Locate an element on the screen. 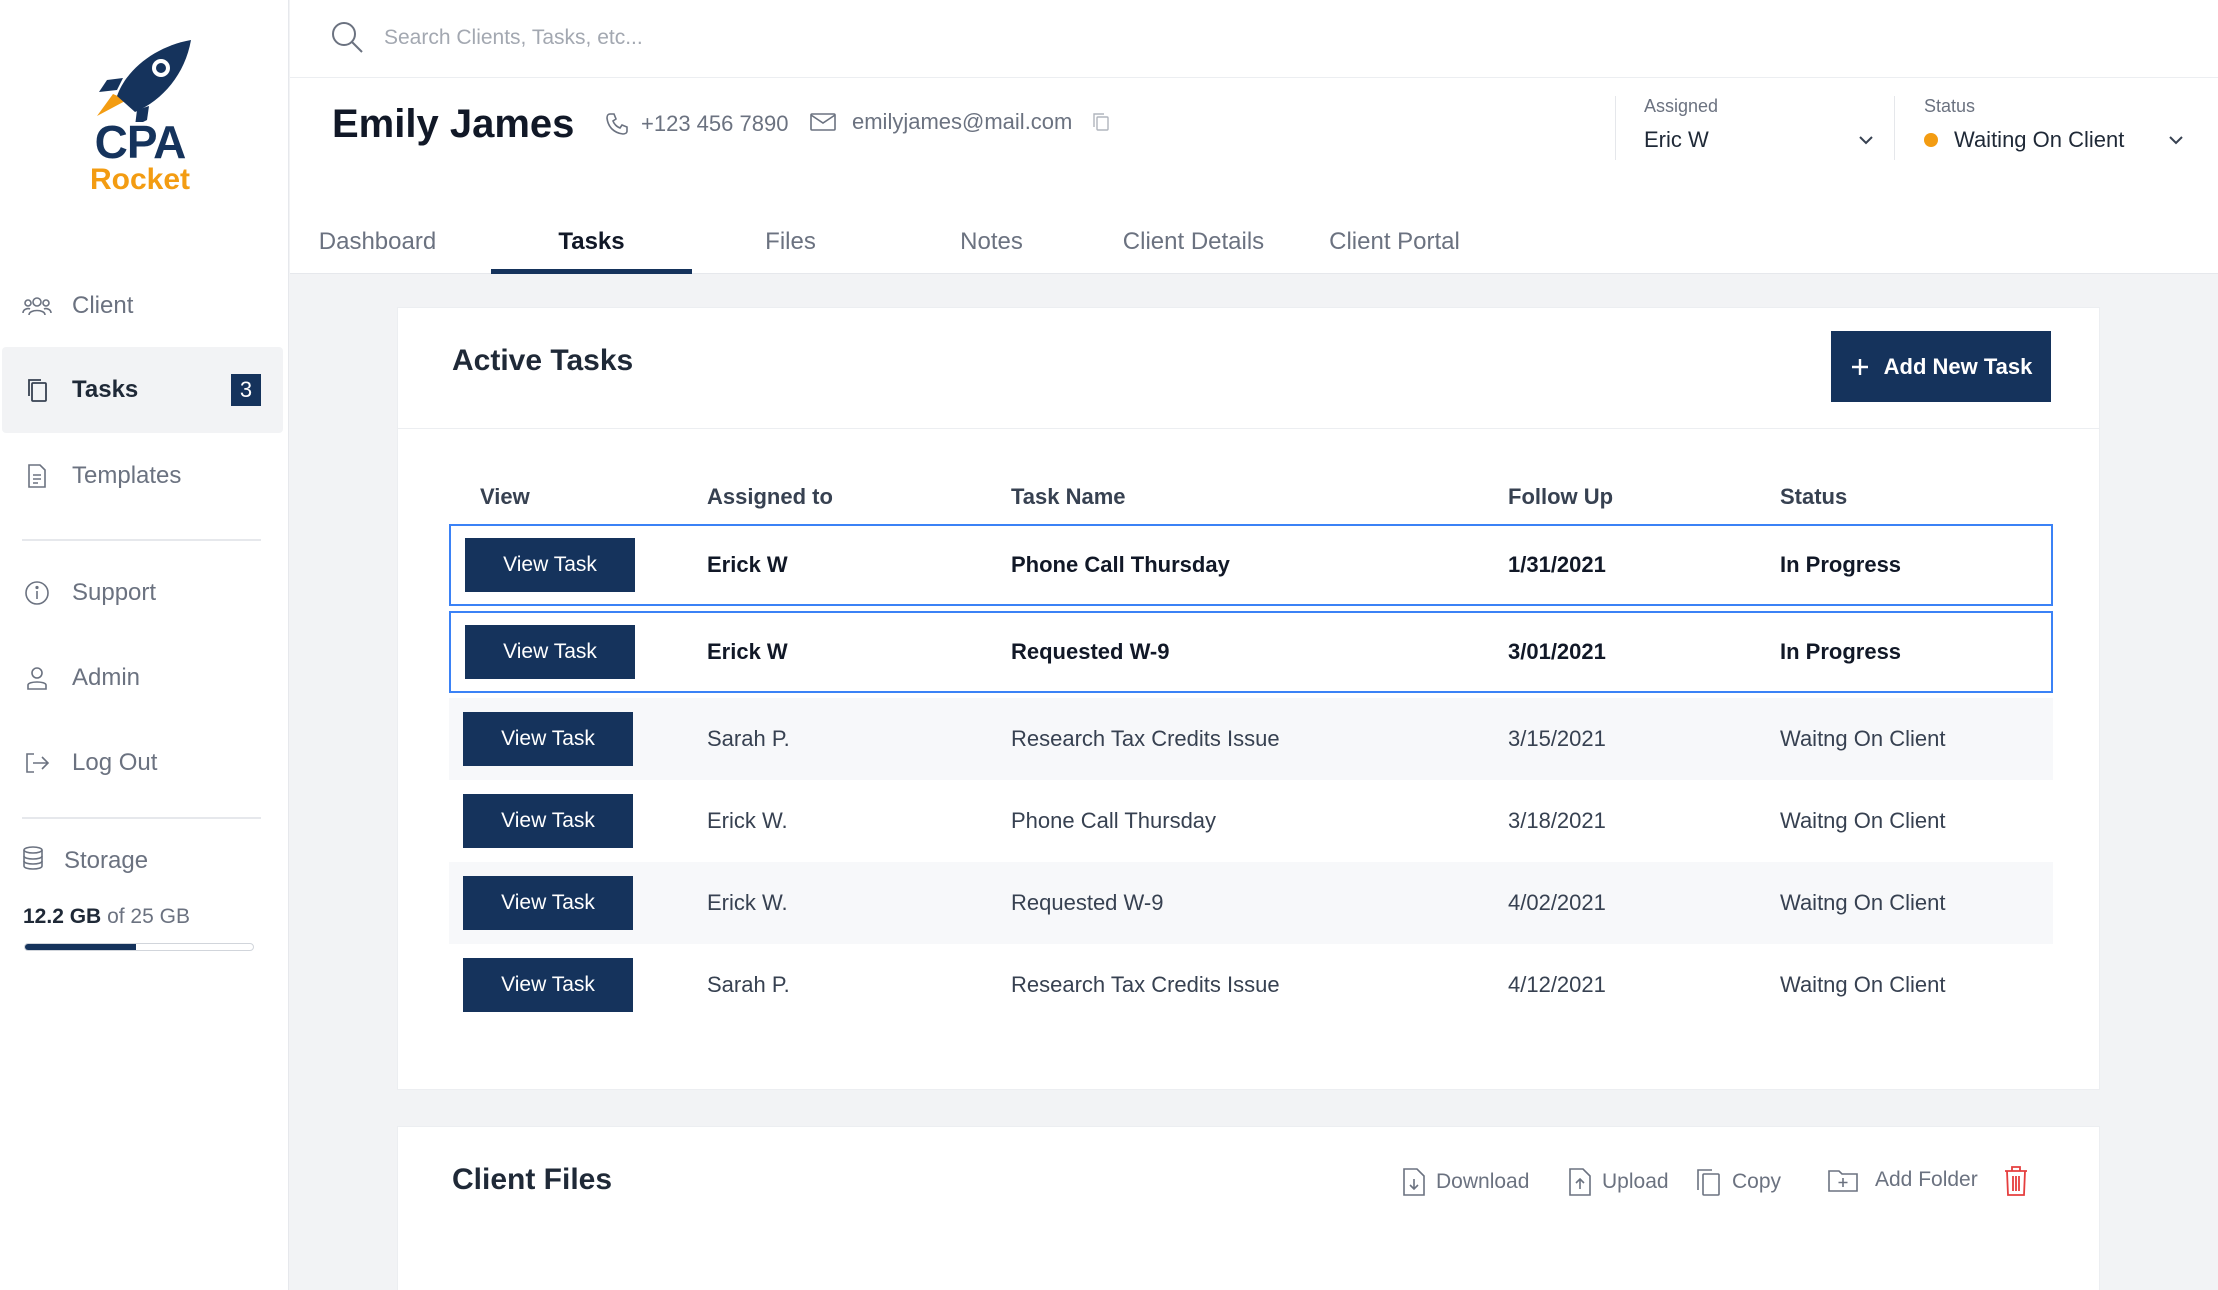 This screenshot has width=2218, height=1290. sidebar-item-support: Support is located at coordinates (142, 593).